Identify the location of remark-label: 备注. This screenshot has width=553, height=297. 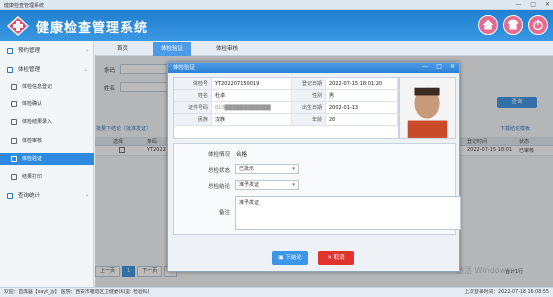
(224, 213).